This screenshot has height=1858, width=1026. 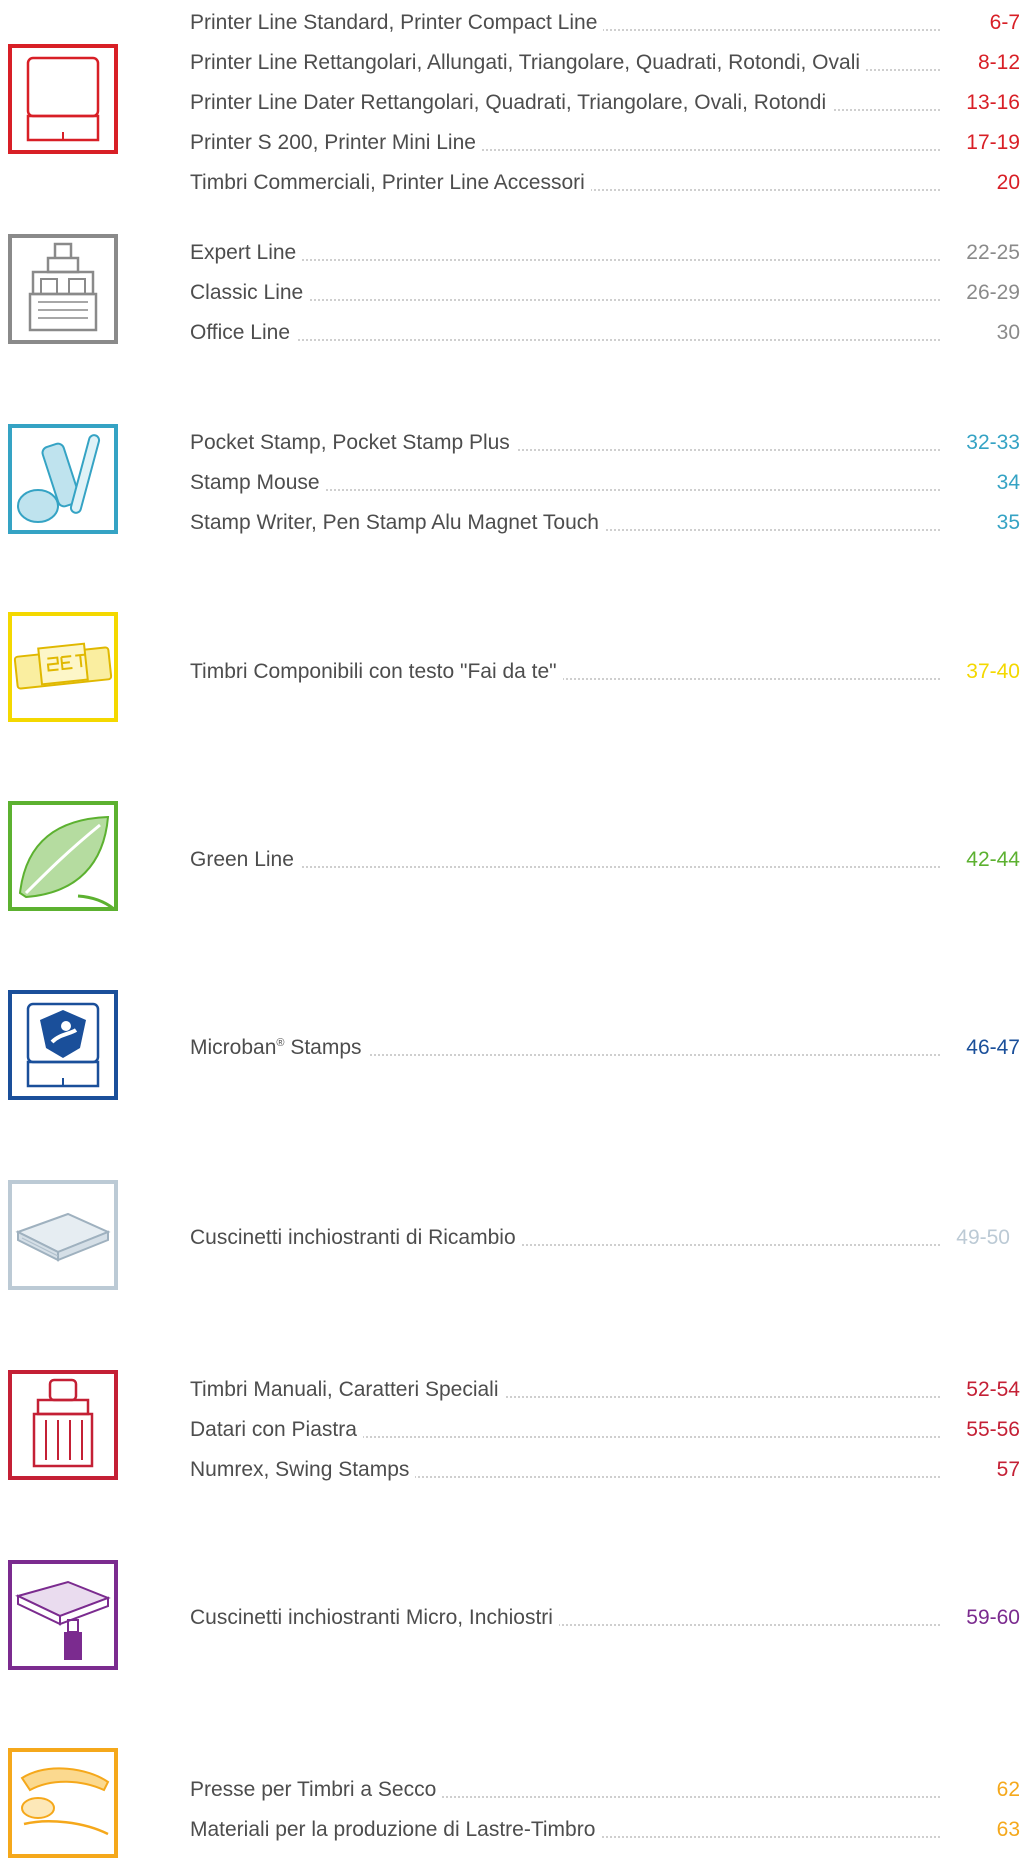 I want to click on toc-page: 35, so click(x=1005, y=523).